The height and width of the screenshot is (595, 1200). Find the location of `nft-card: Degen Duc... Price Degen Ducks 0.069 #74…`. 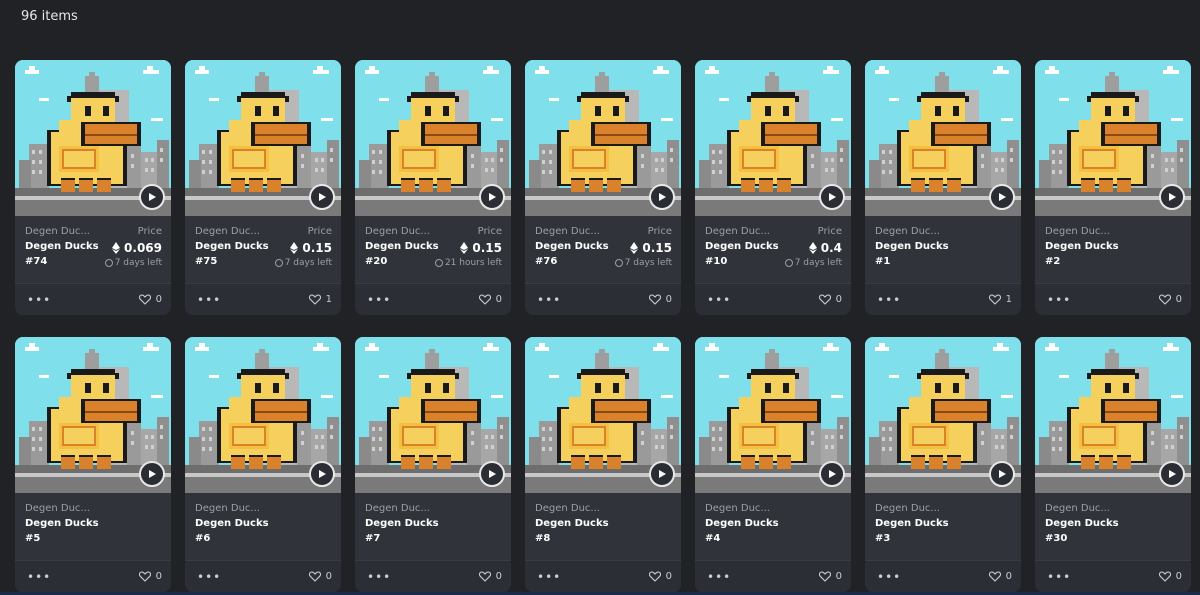

nft-card: Degen Duc... Price Degen Ducks 0.069 #74… is located at coordinates (93, 187).